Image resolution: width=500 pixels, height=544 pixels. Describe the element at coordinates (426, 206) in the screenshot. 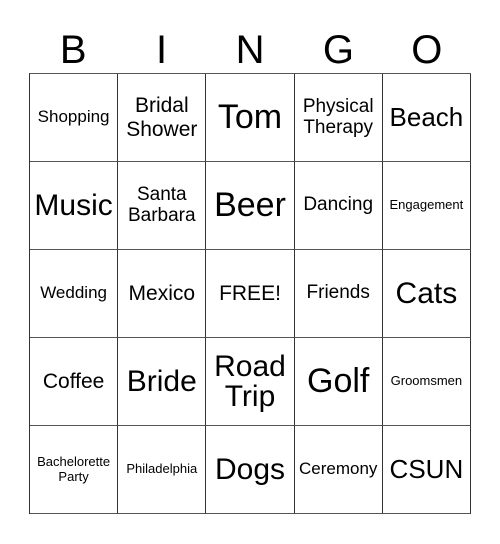

I see `bingo-cell: Engagement` at that location.